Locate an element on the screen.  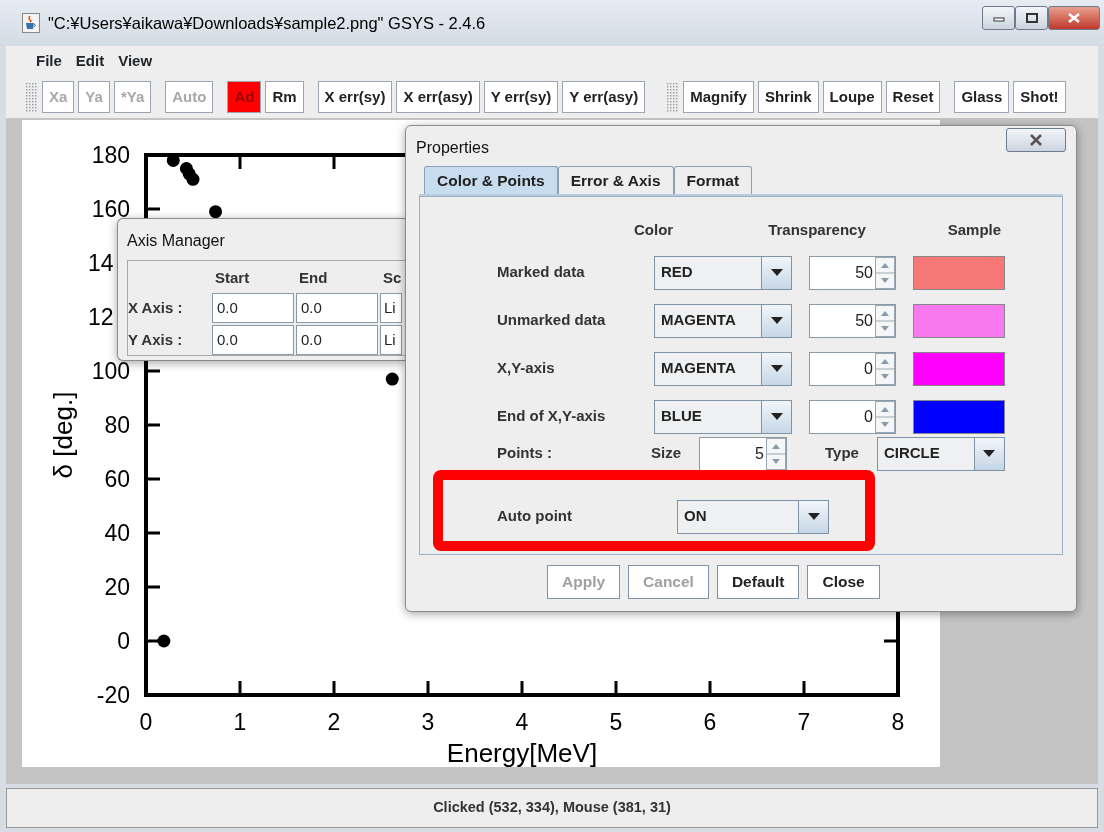
tab: Format is located at coordinates (713, 180).